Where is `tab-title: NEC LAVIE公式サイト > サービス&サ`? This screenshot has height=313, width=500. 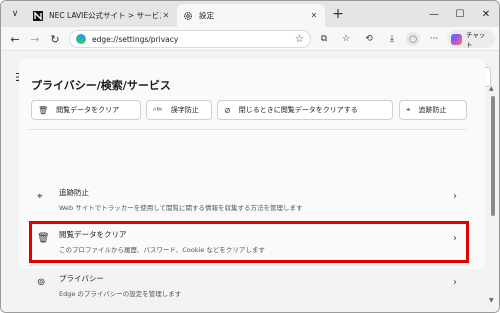 tab-title: NEC LAVIE公式サイト > サービス&サ is located at coordinates (105, 15).